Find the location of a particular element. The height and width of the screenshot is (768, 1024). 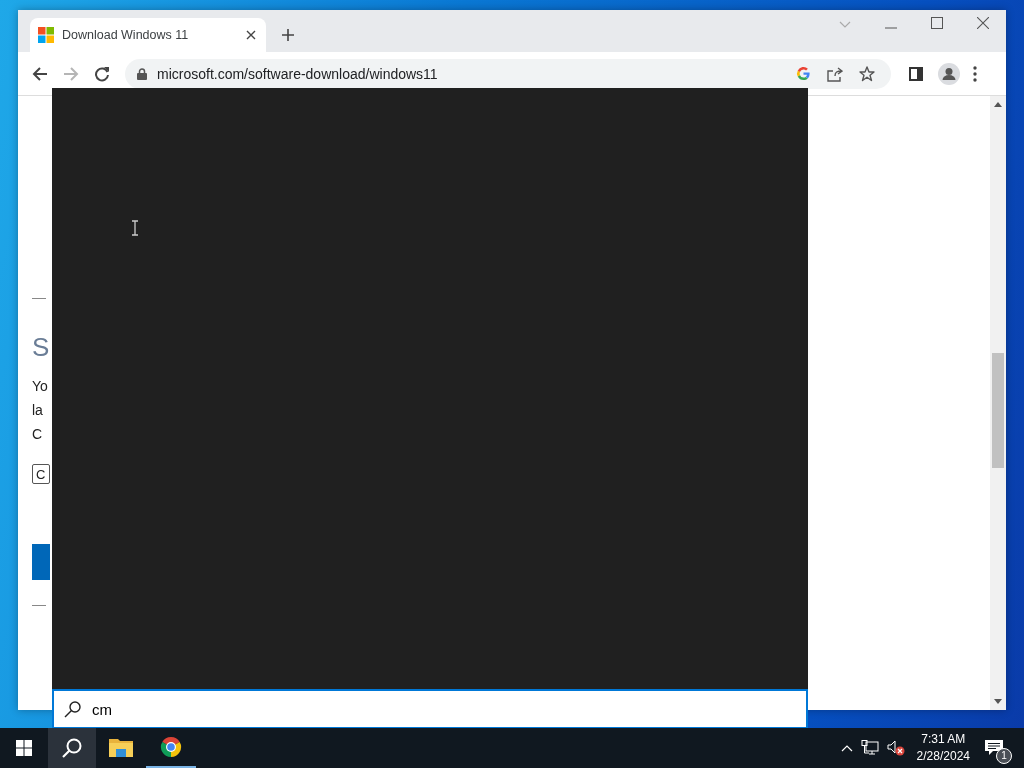

dropdown: C is located at coordinates (41, 474).